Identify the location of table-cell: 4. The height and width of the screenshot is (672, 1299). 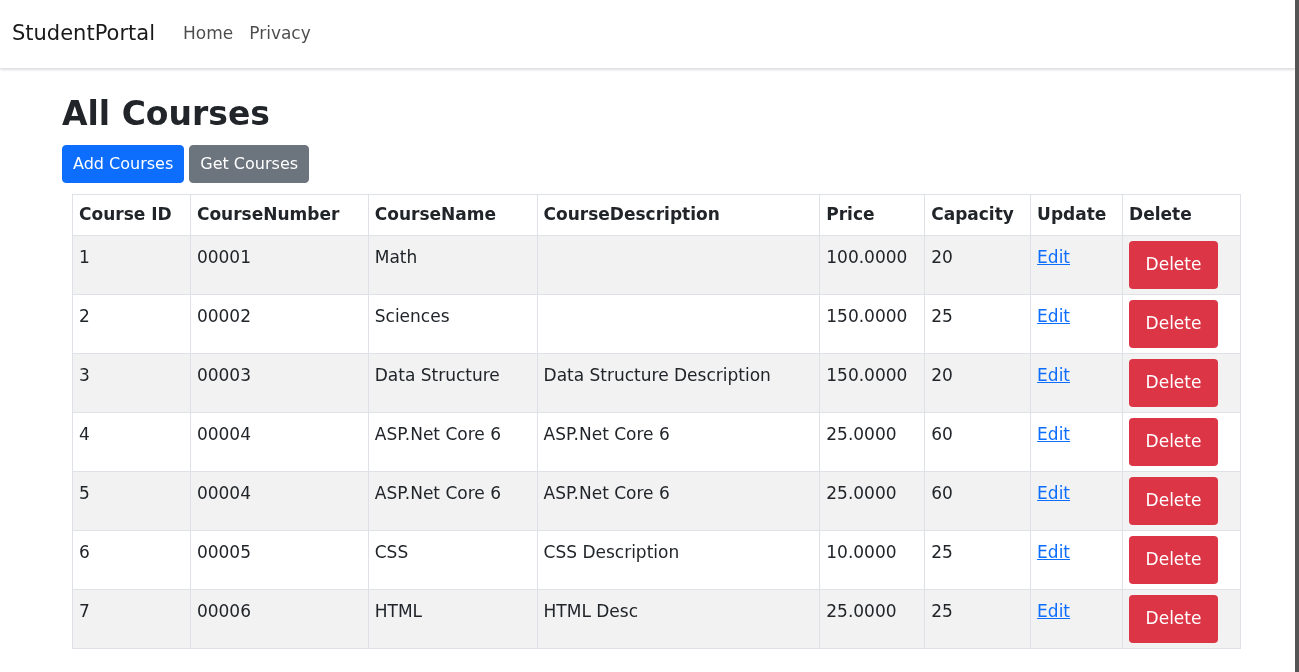
(84, 434).